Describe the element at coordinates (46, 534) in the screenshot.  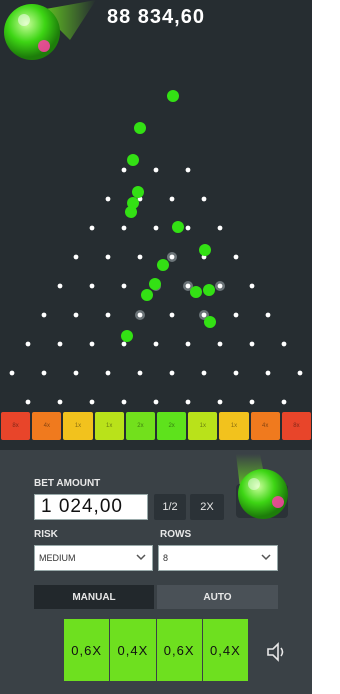
I see `risk-label: RISK` at that location.